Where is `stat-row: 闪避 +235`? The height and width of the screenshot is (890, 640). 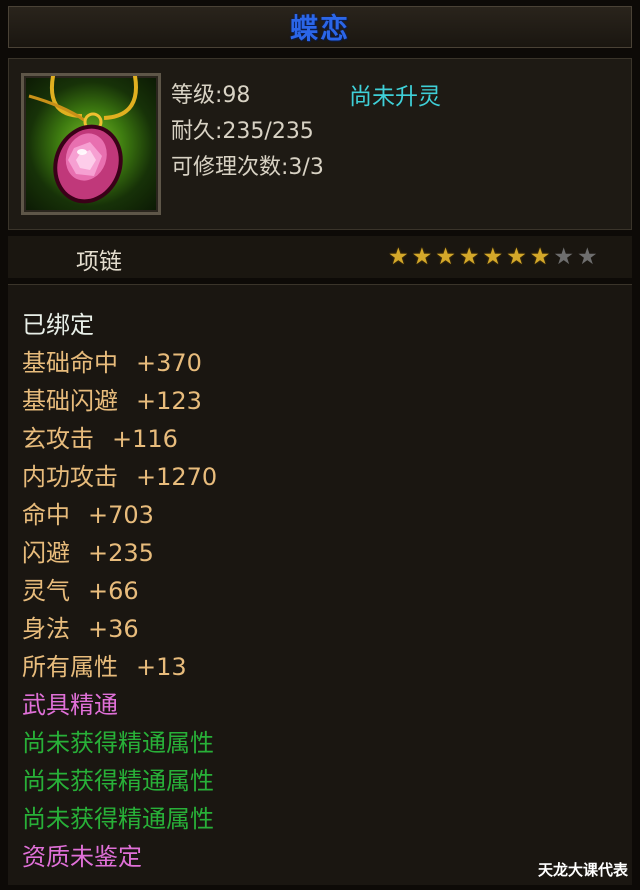
stat-row: 闪避 +235 is located at coordinates (88, 550).